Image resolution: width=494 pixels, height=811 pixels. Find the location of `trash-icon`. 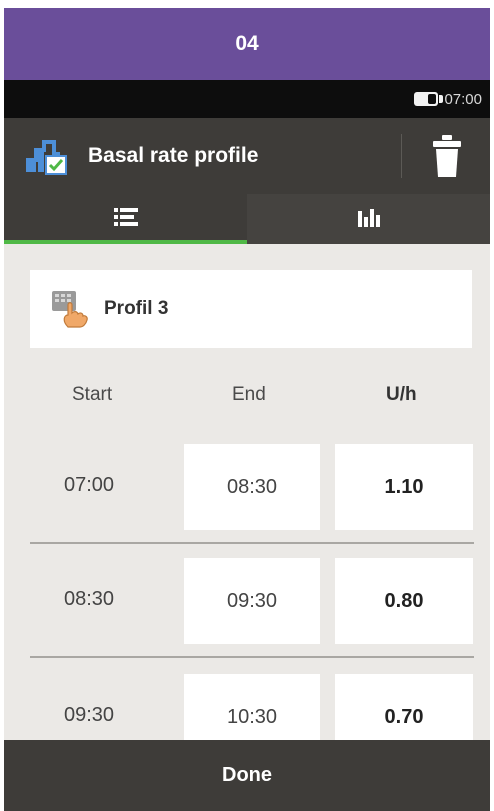

trash-icon is located at coordinates (447, 156).